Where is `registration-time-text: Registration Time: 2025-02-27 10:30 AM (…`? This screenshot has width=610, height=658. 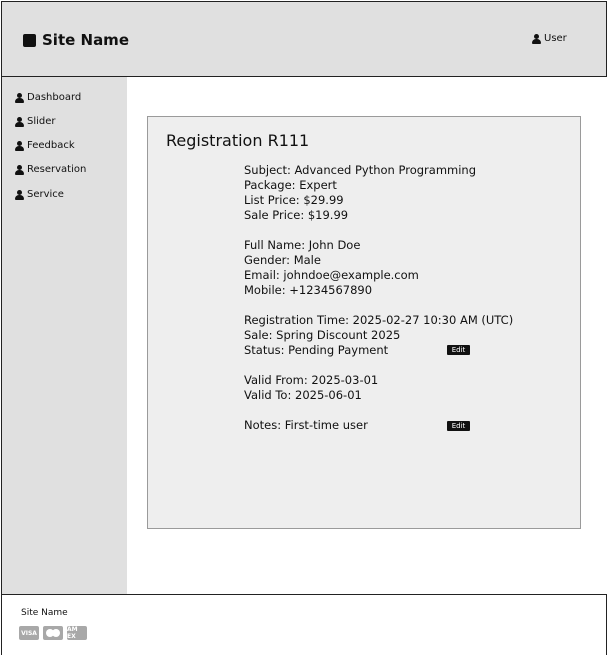
registration-time-text: Registration Time: 2025-02-27 10:30 AM (… is located at coordinates (379, 320).